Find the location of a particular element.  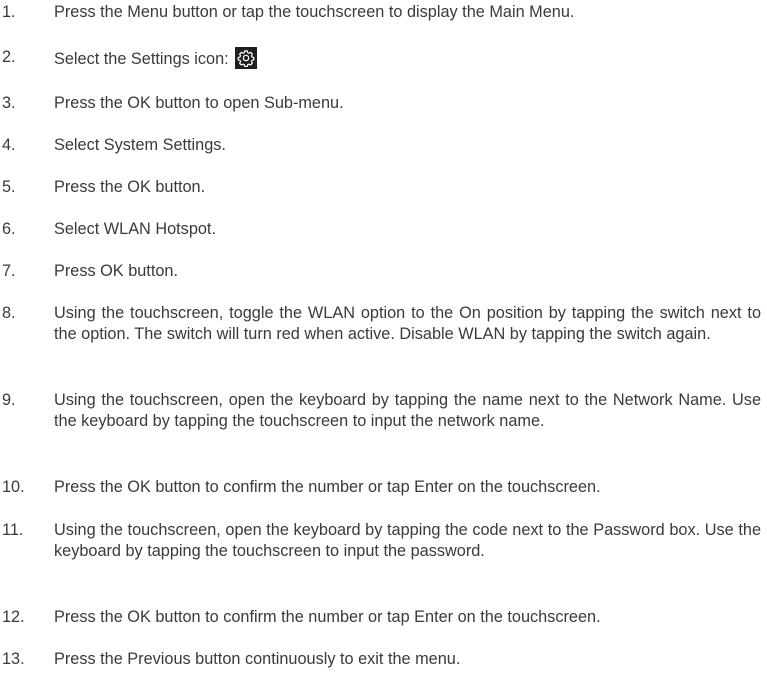

step-number: 6. is located at coordinates (9, 229).